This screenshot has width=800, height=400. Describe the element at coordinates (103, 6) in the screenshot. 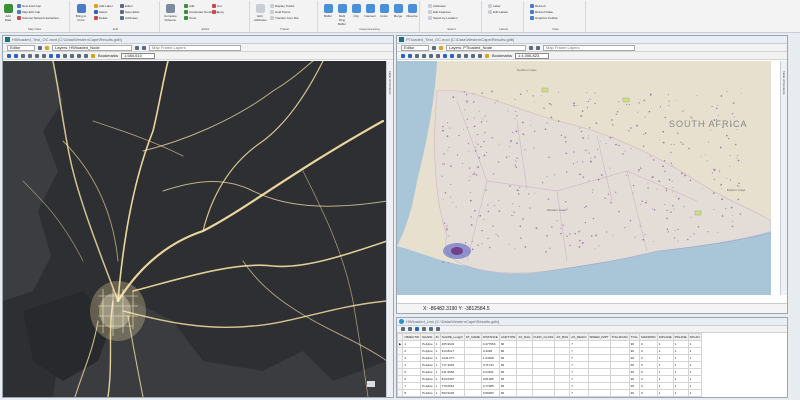

I see `ribbon-item: Add Label` at that location.